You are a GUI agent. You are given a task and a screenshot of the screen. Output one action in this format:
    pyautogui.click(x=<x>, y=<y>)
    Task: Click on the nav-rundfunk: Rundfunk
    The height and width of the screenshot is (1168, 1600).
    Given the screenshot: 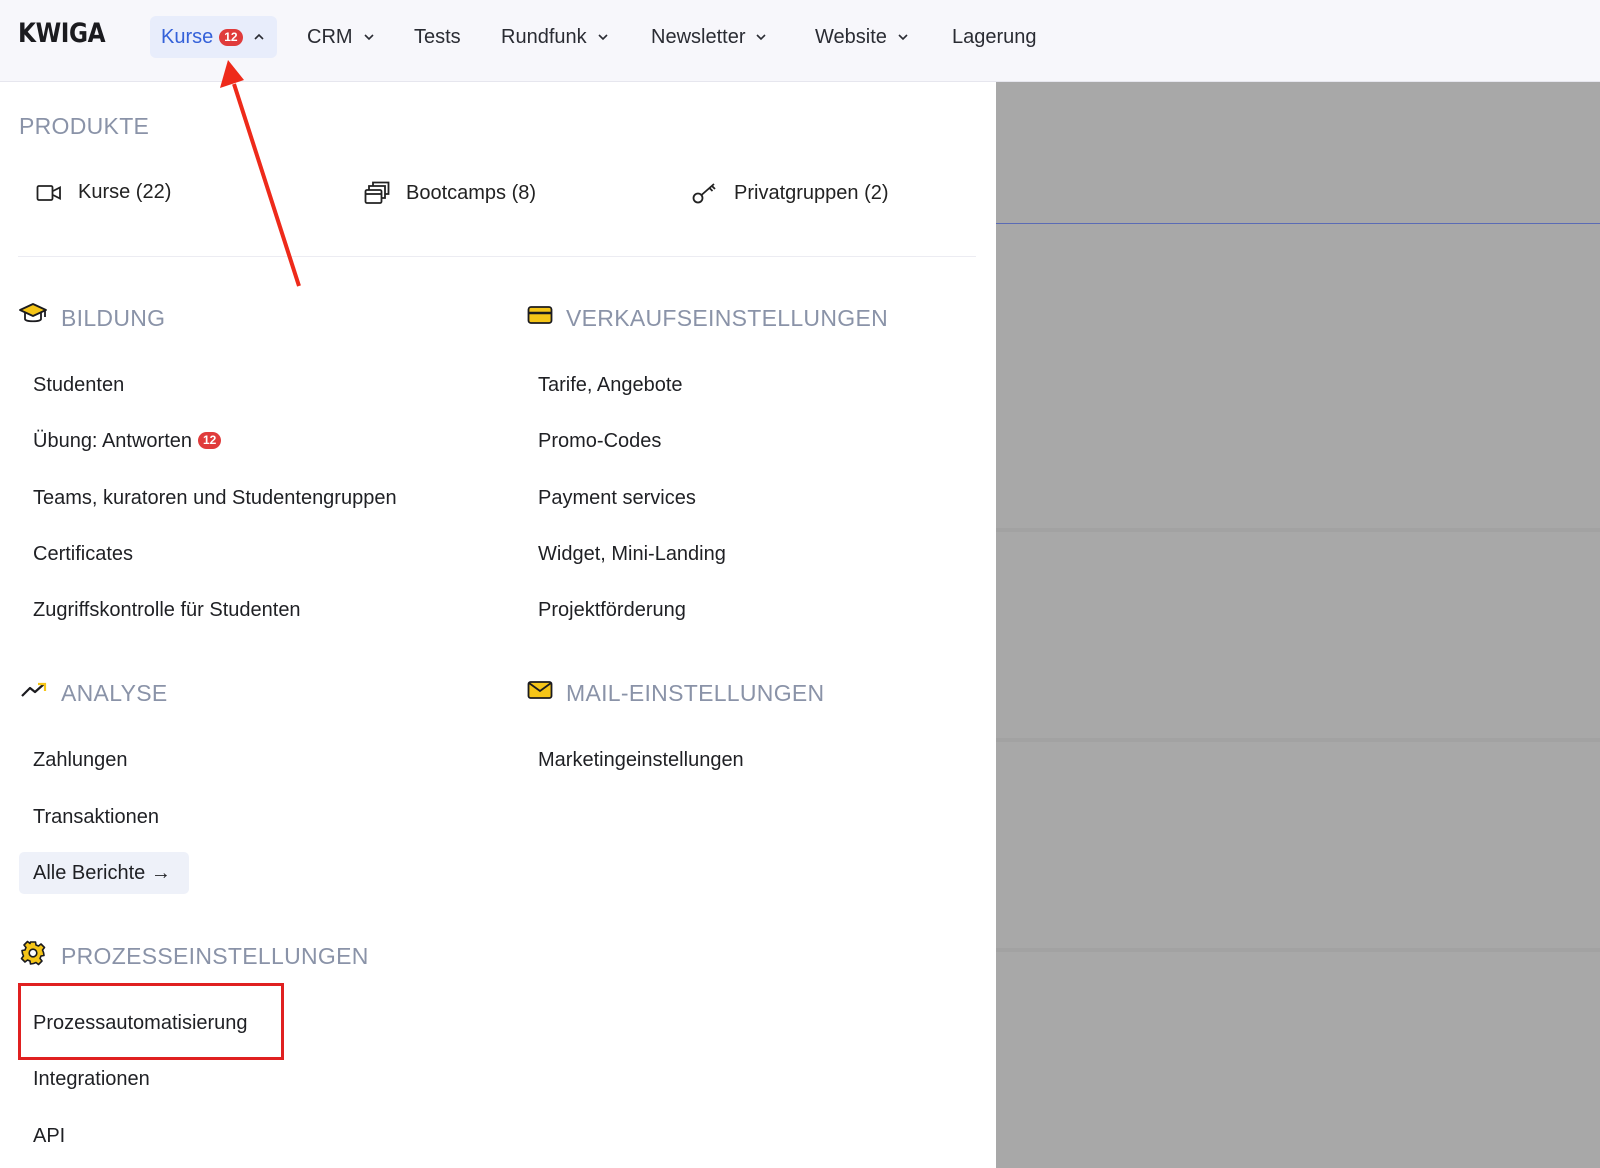 What is the action you would take?
    pyautogui.click(x=555, y=37)
    